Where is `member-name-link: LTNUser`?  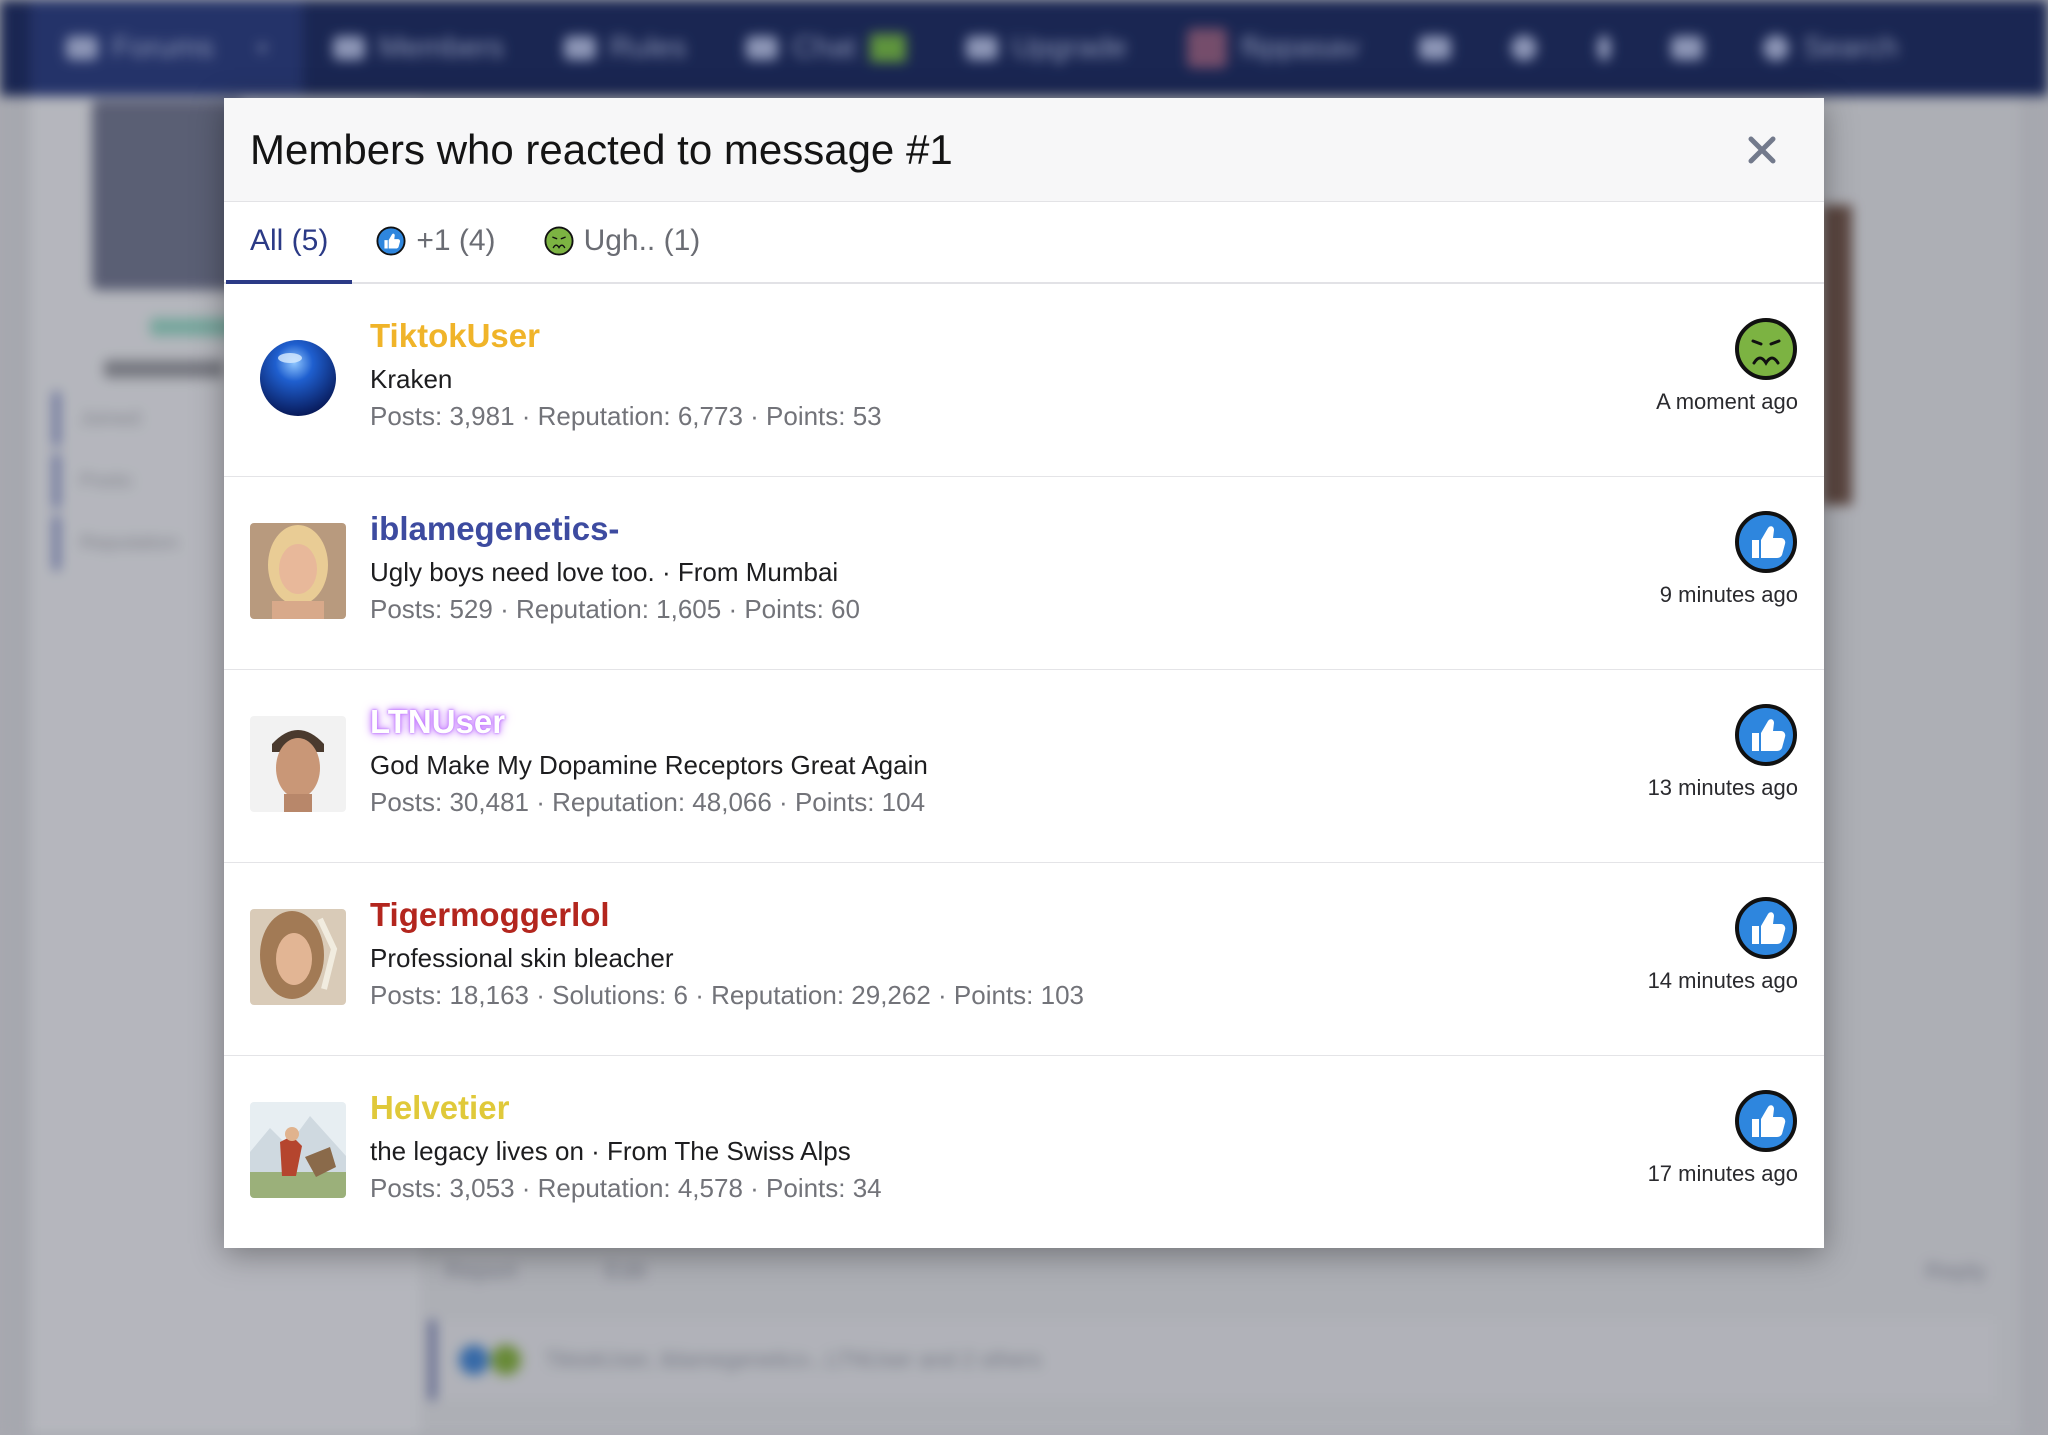
member-name-link: LTNUser is located at coordinates (437, 722).